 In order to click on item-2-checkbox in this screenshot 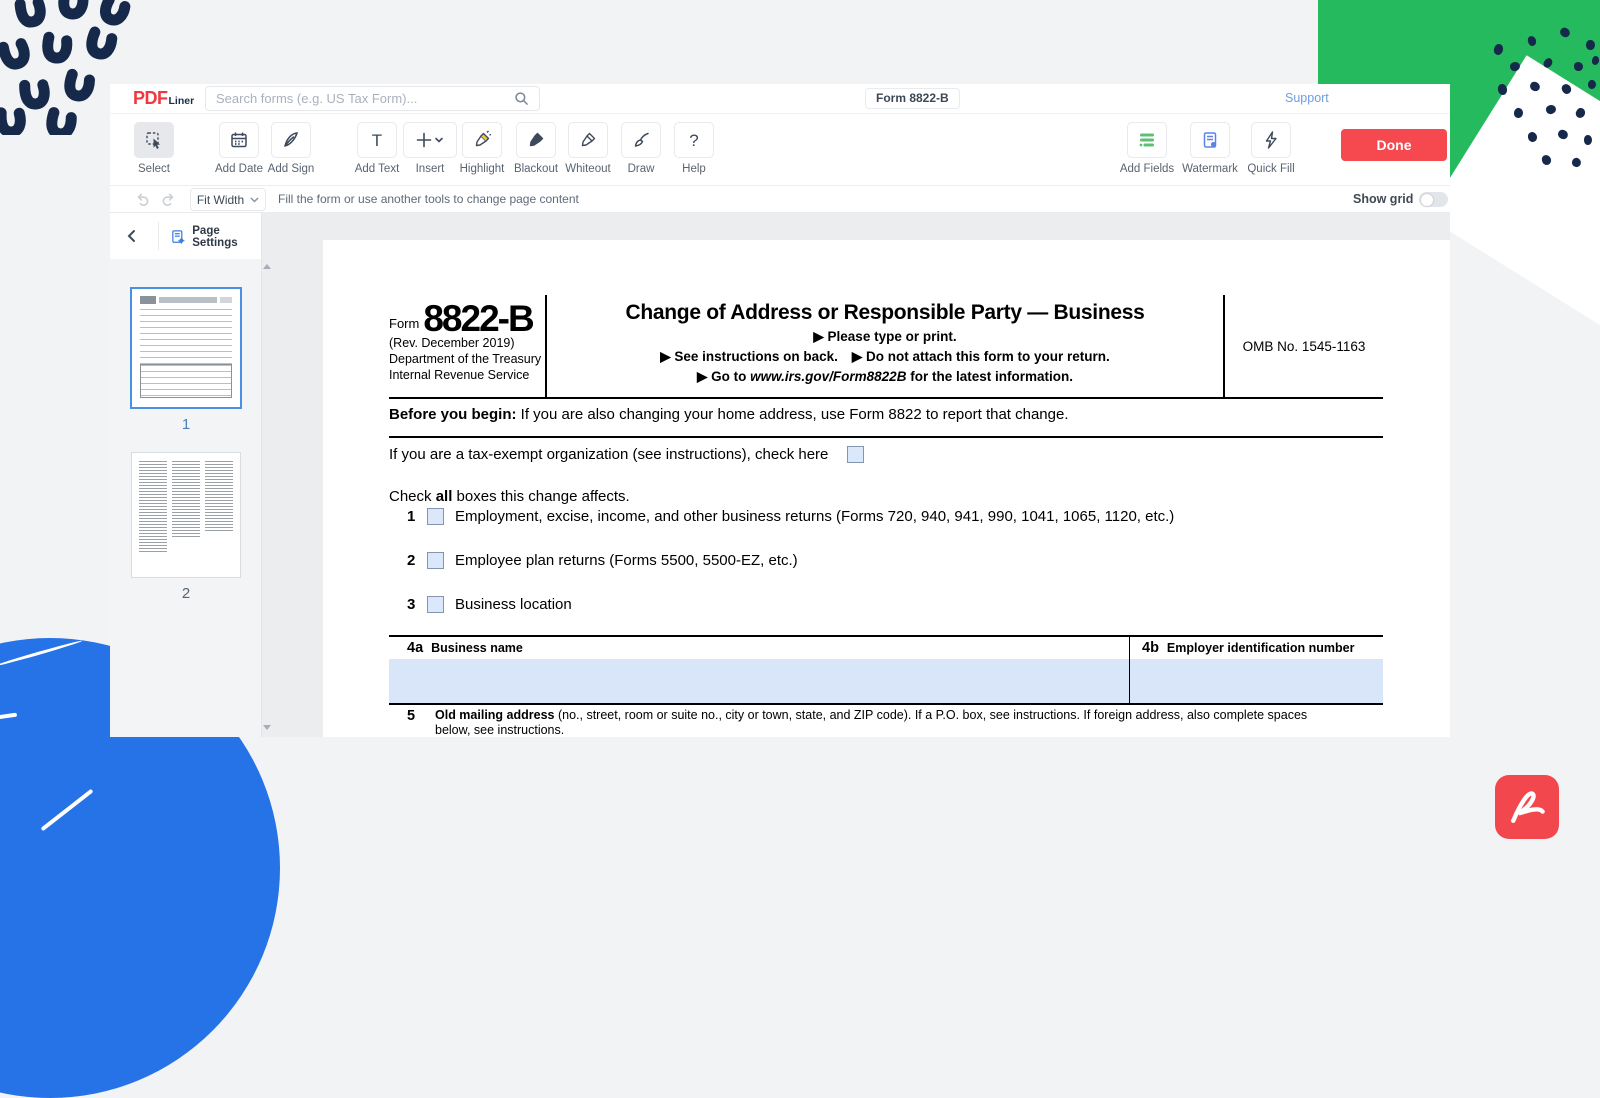, I will do `click(435, 560)`.